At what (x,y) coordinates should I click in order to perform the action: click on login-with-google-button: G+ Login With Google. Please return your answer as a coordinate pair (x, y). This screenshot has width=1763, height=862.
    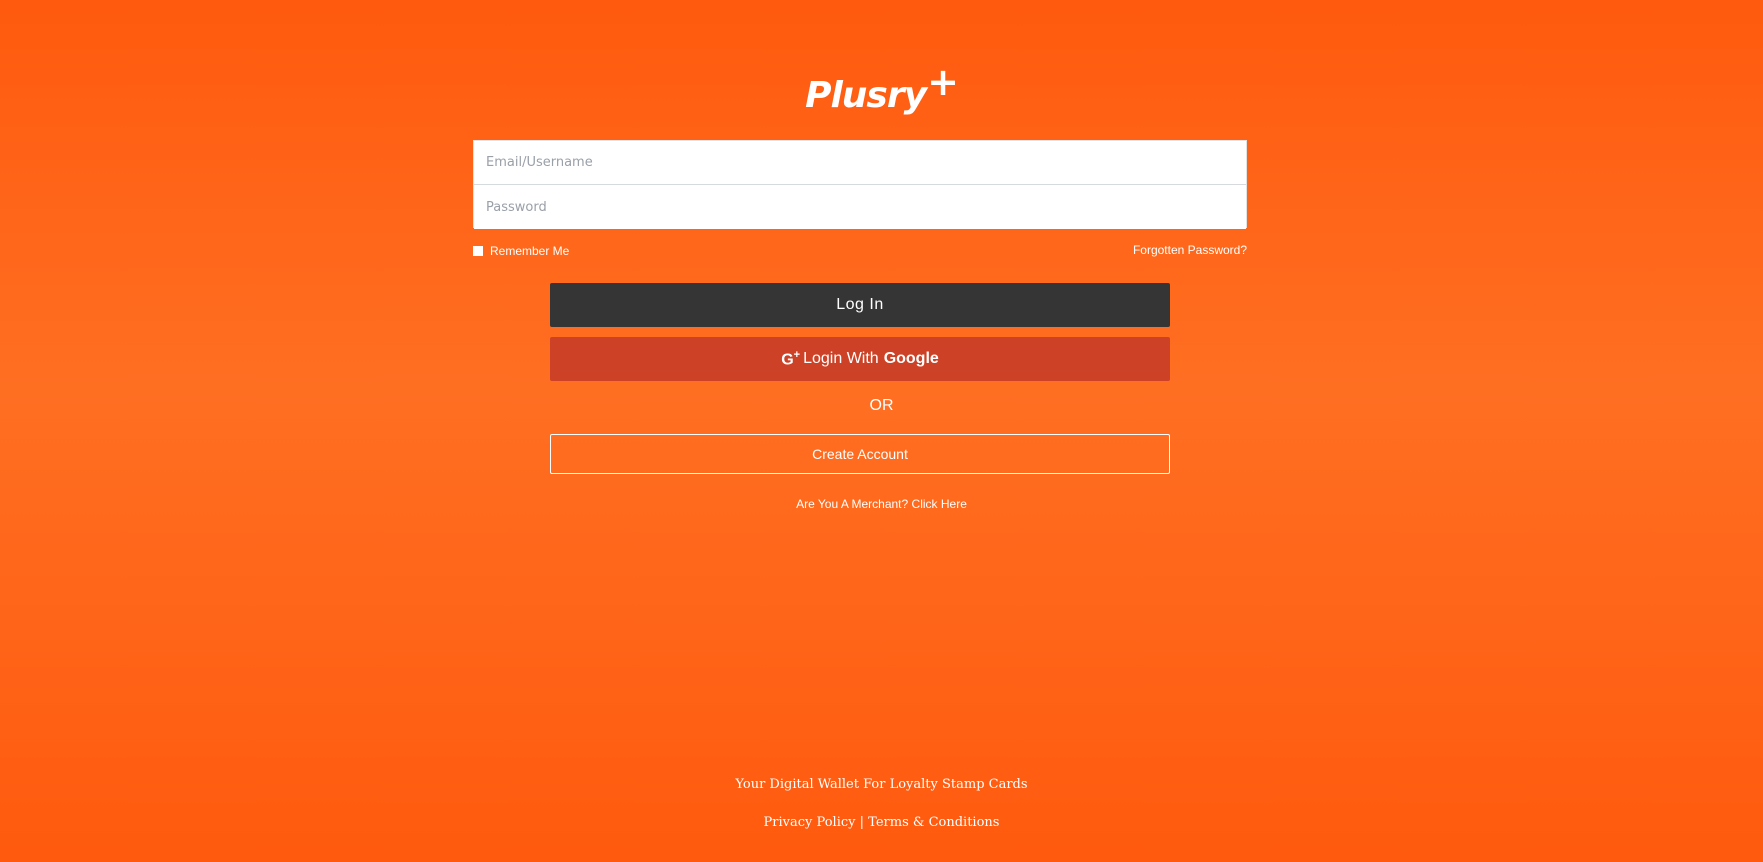
    Looking at the image, I should click on (860, 359).